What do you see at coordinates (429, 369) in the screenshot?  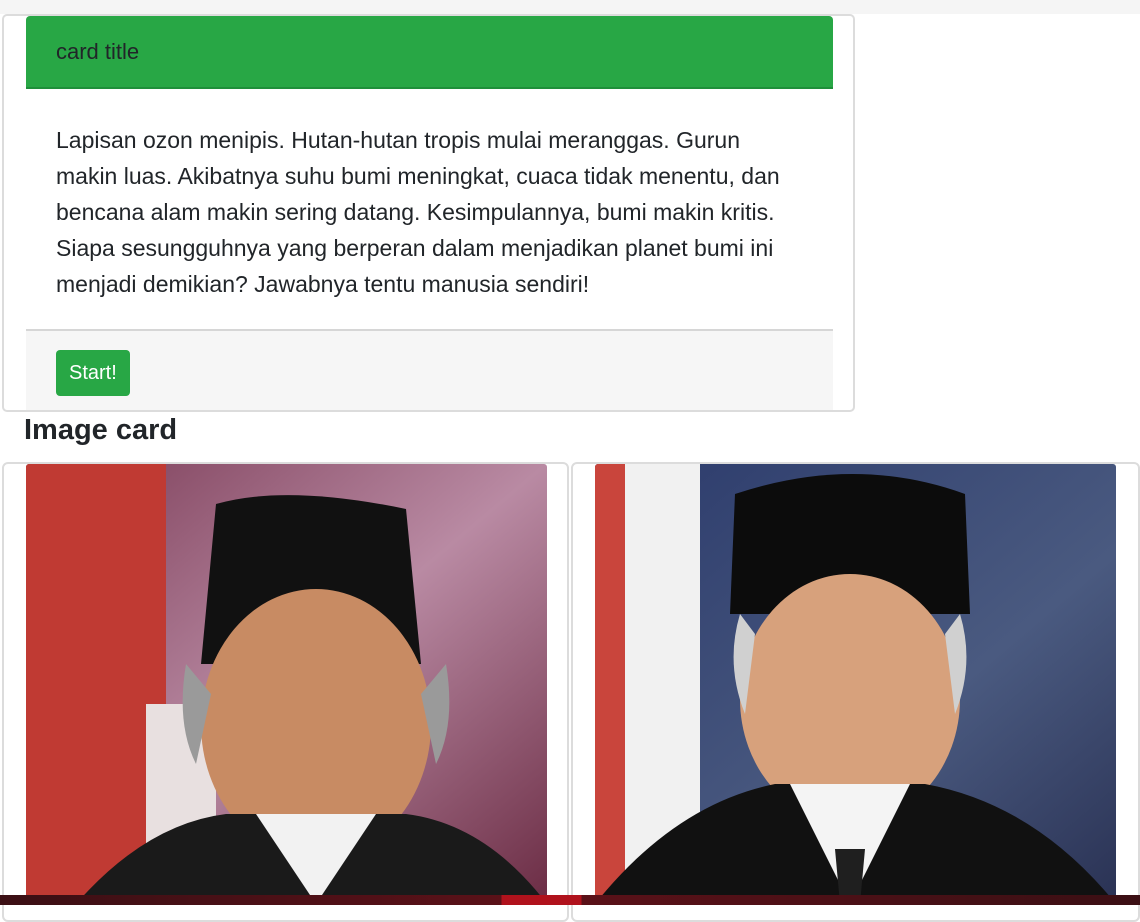 I see `card-footer: Start!` at bounding box center [429, 369].